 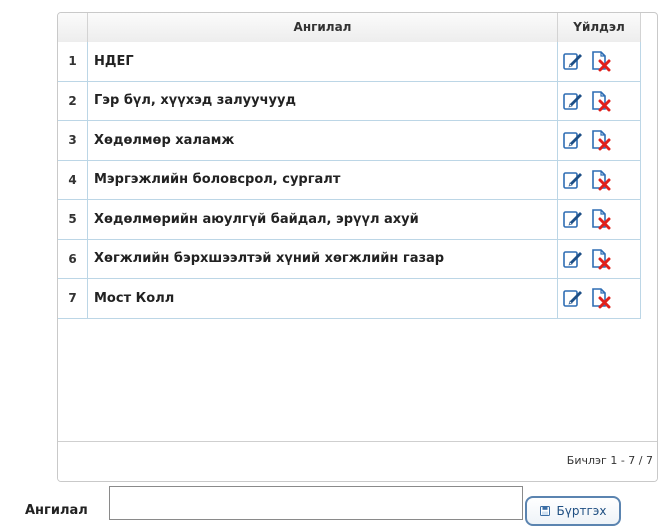 What do you see at coordinates (73, 100) in the screenshot?
I see `row-number: 2` at bounding box center [73, 100].